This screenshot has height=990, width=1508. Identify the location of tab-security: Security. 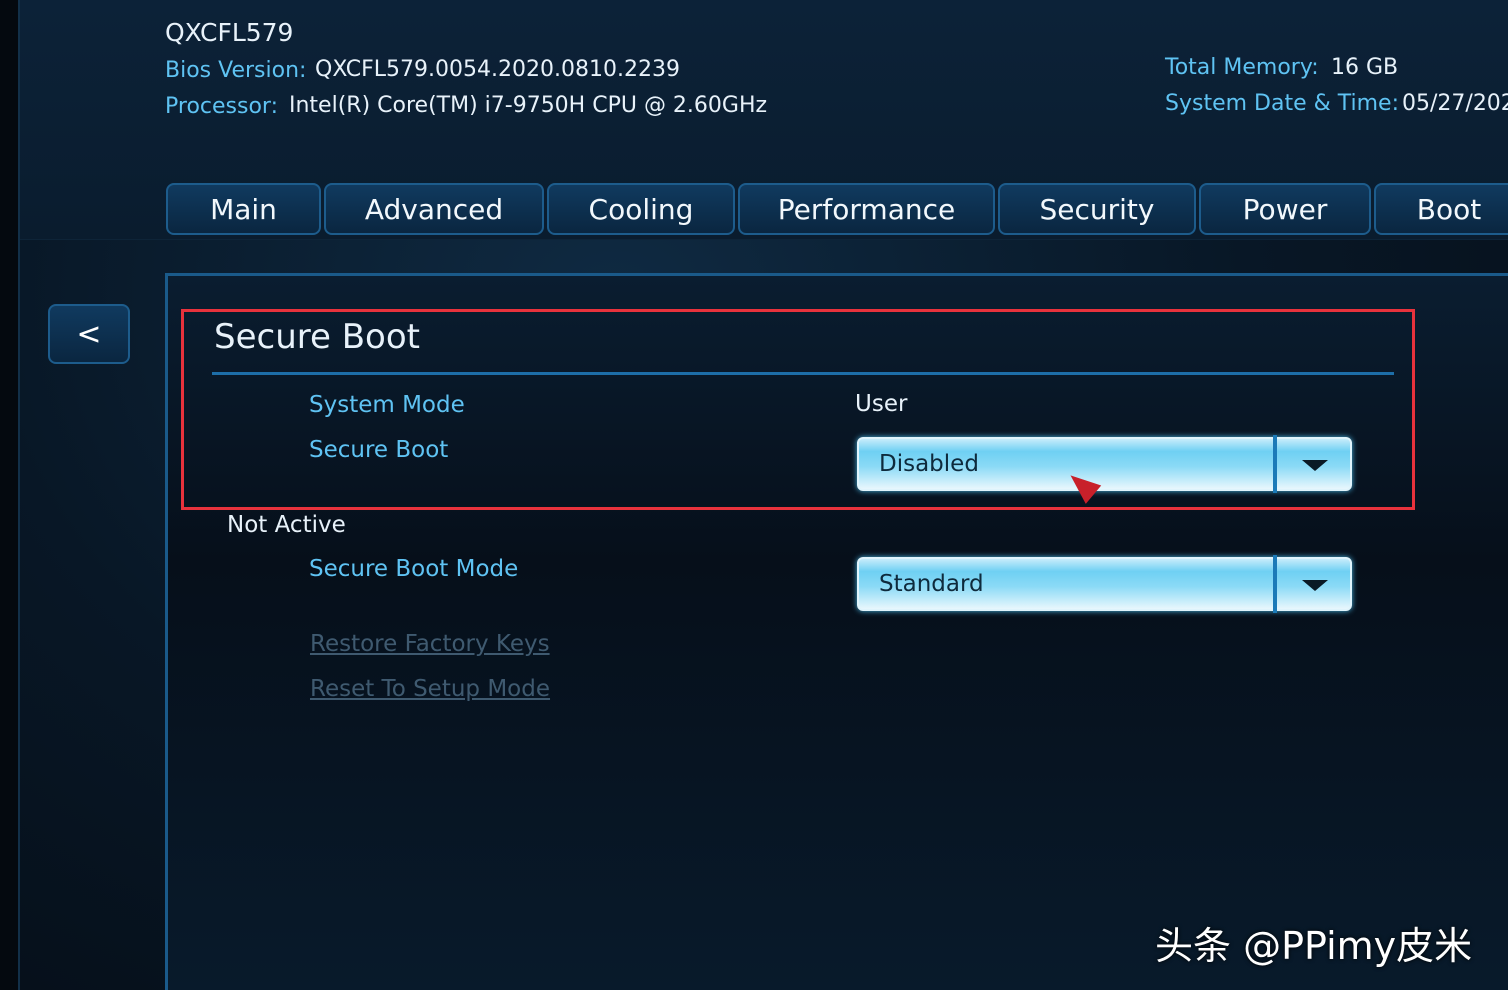
(1097, 209).